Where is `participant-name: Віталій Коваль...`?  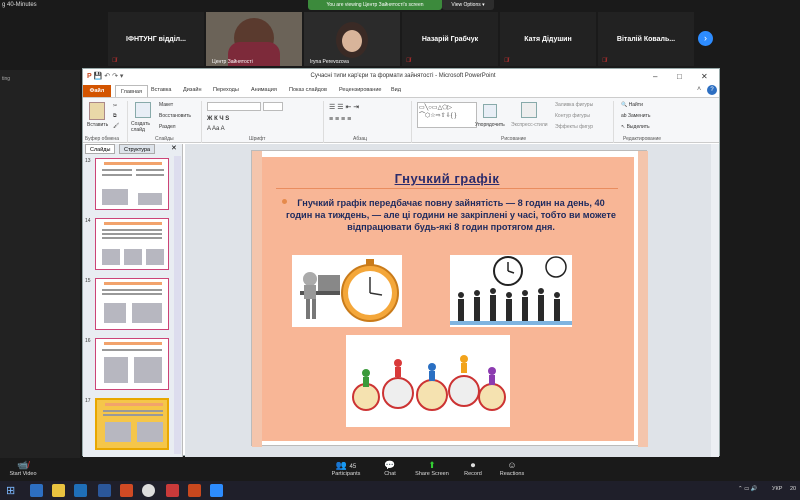
participant-name: Віталій Коваль... is located at coordinates (646, 39).